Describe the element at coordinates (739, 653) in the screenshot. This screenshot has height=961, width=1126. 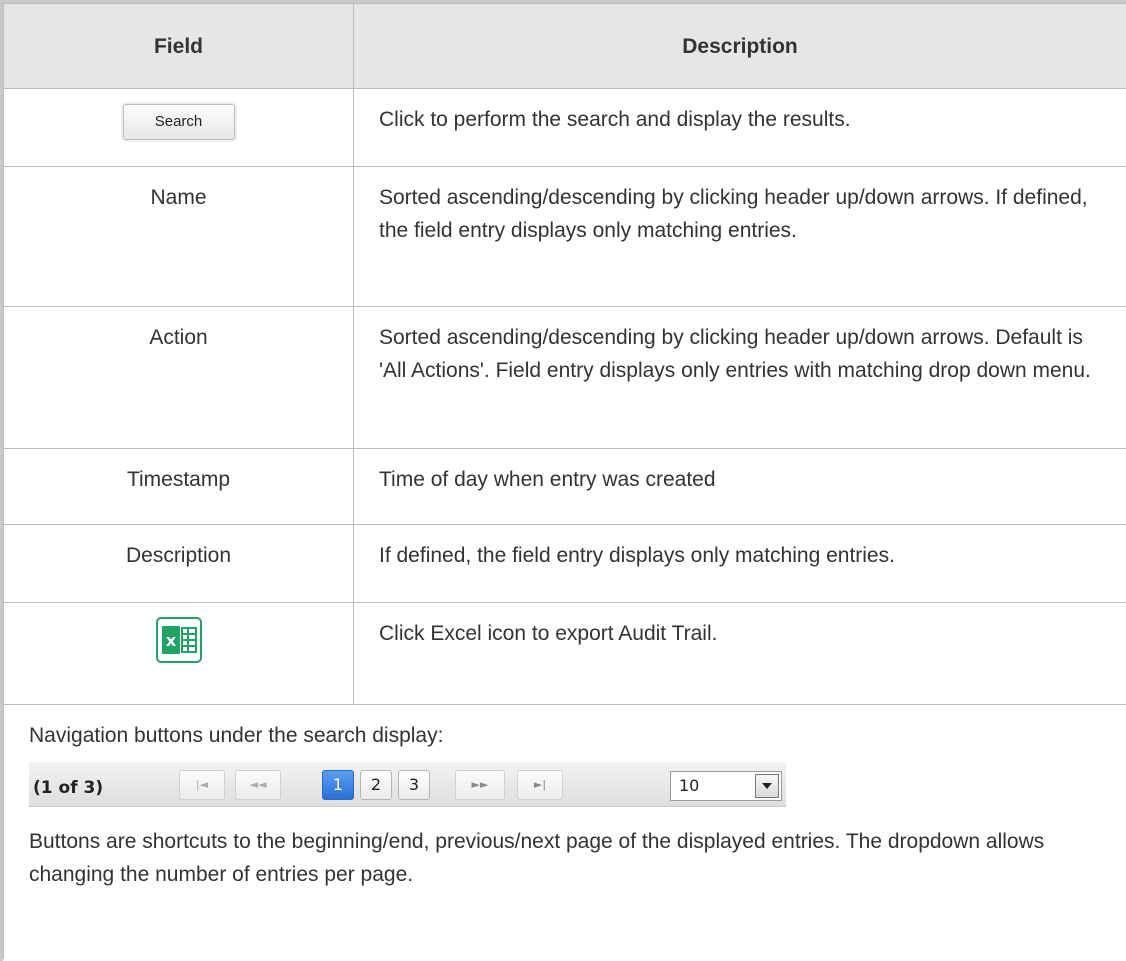
I see `description-cell: Click Excel icon to export Audit Trail.` at that location.